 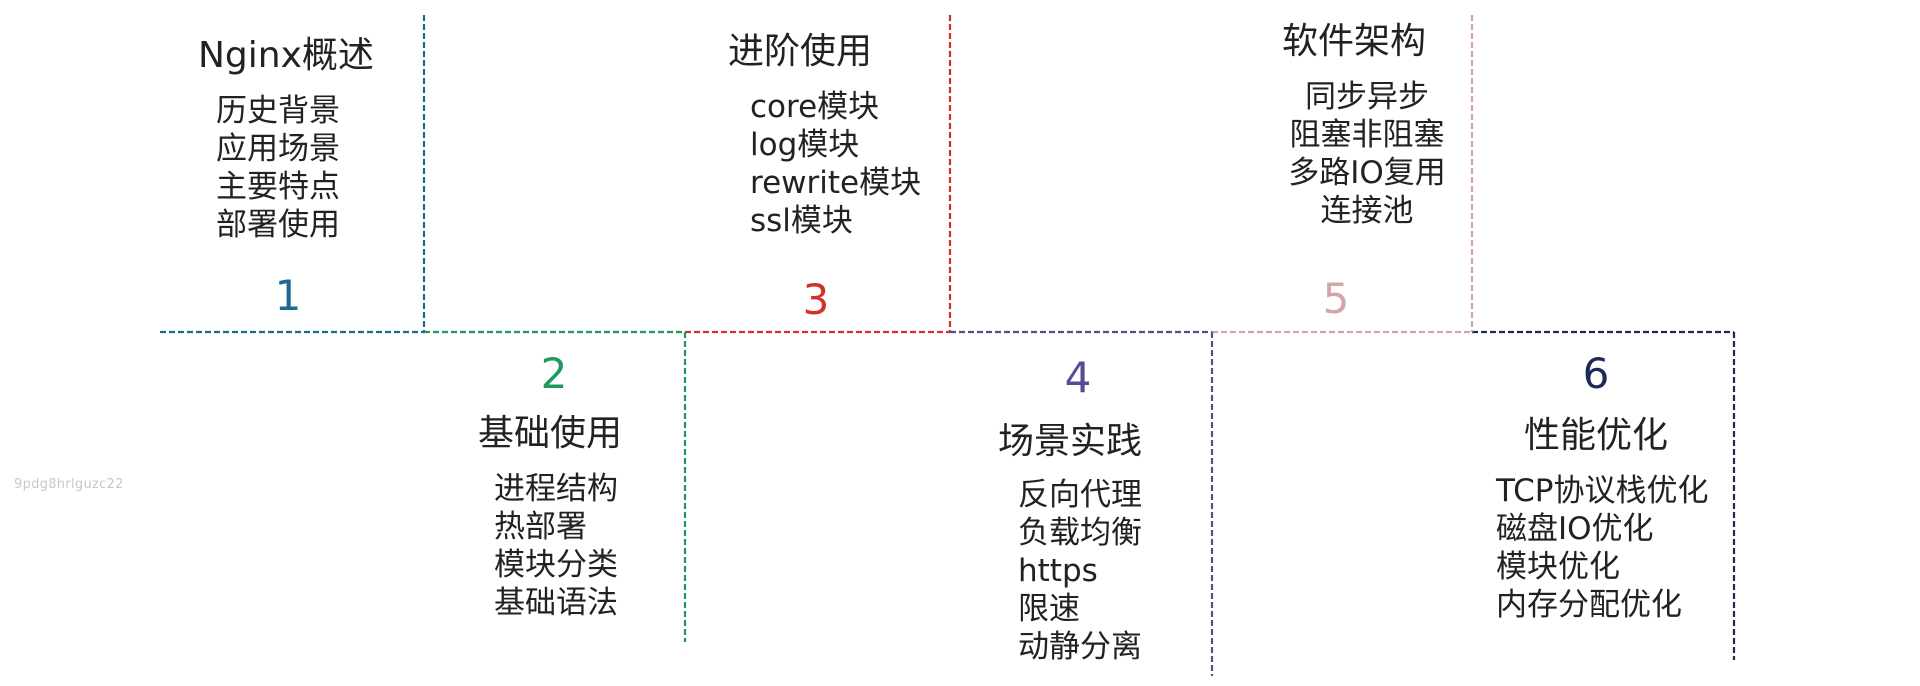 I want to click on section-5-title: 软件架构, so click(x=1354, y=41).